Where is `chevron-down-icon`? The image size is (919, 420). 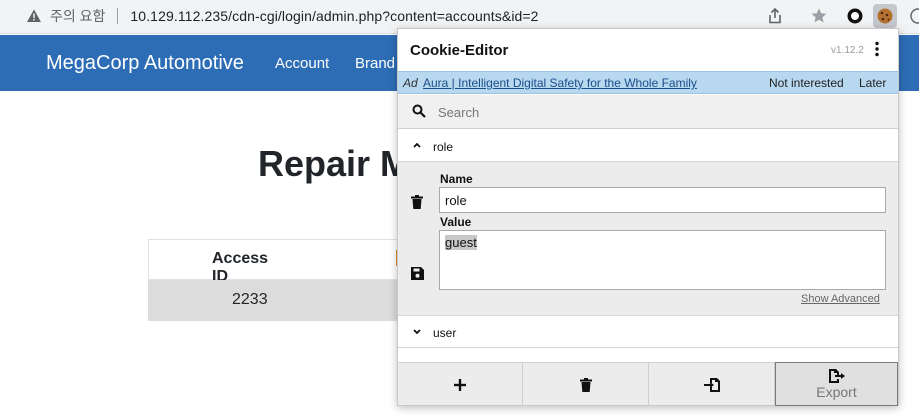 chevron-down-icon is located at coordinates (417, 332).